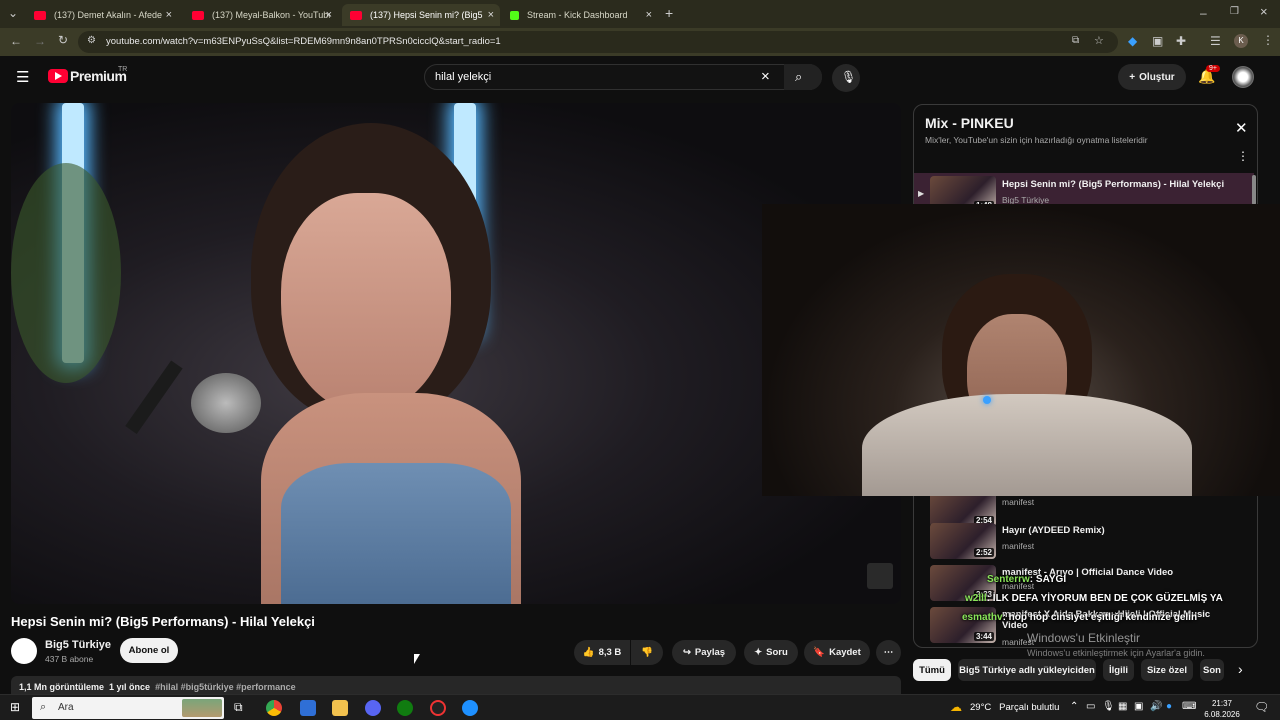 The height and width of the screenshot is (720, 1280). What do you see at coordinates (274, 708) in the screenshot?
I see `chrome-icon` at bounding box center [274, 708].